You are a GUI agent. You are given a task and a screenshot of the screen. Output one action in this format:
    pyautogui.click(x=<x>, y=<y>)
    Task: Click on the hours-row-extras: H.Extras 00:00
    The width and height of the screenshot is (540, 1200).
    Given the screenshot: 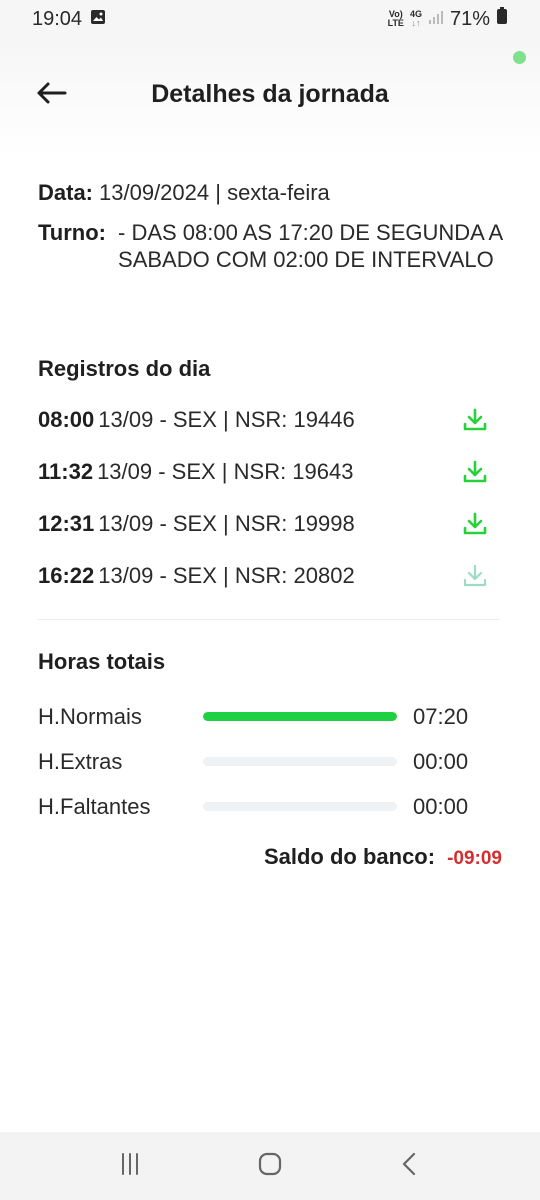 What is the action you would take?
    pyautogui.click(x=269, y=761)
    